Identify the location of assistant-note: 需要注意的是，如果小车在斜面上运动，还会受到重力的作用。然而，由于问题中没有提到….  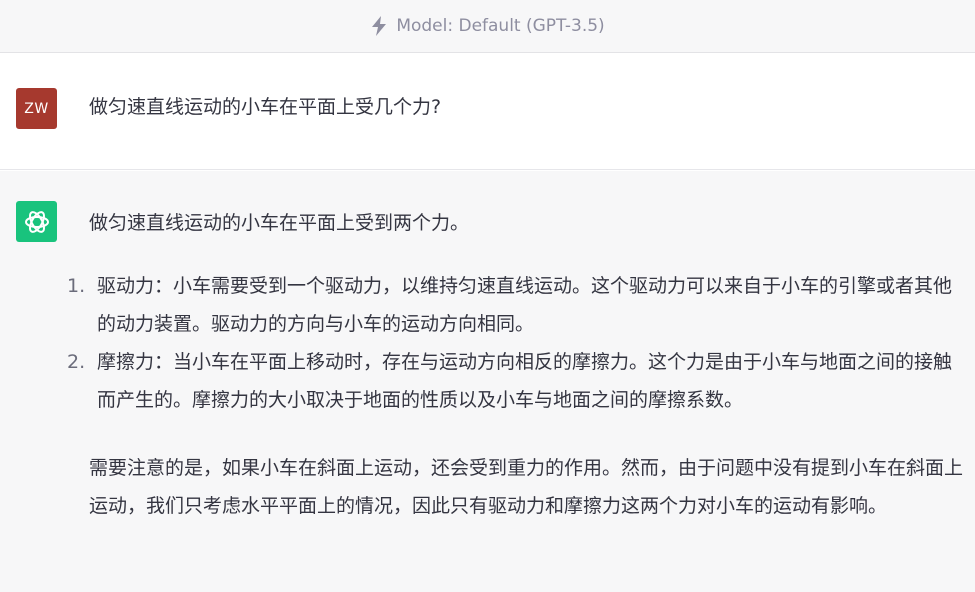
(526, 487).